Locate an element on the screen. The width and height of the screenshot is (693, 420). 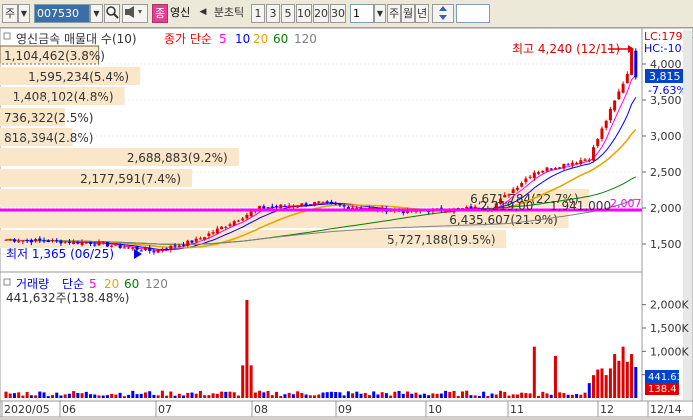
unit-week: 주 is located at coordinates (394, 13).